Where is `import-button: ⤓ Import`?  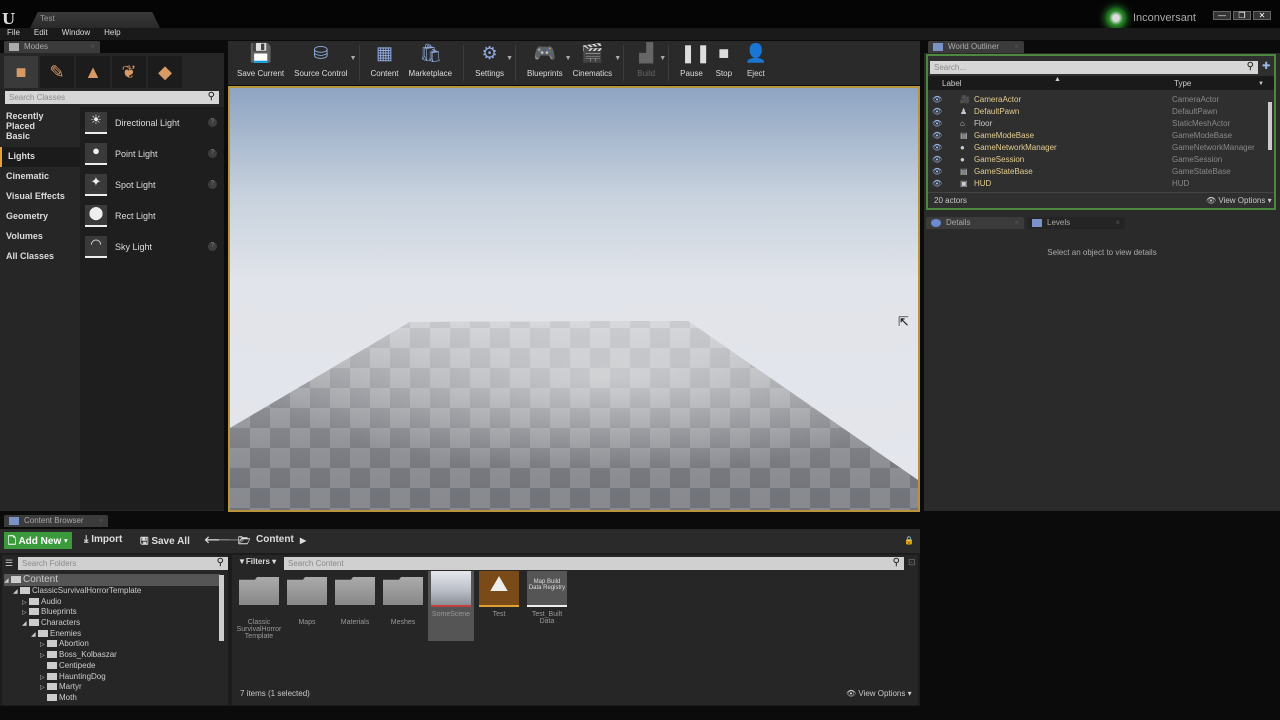 import-button: ⤓ Import is located at coordinates (103, 539).